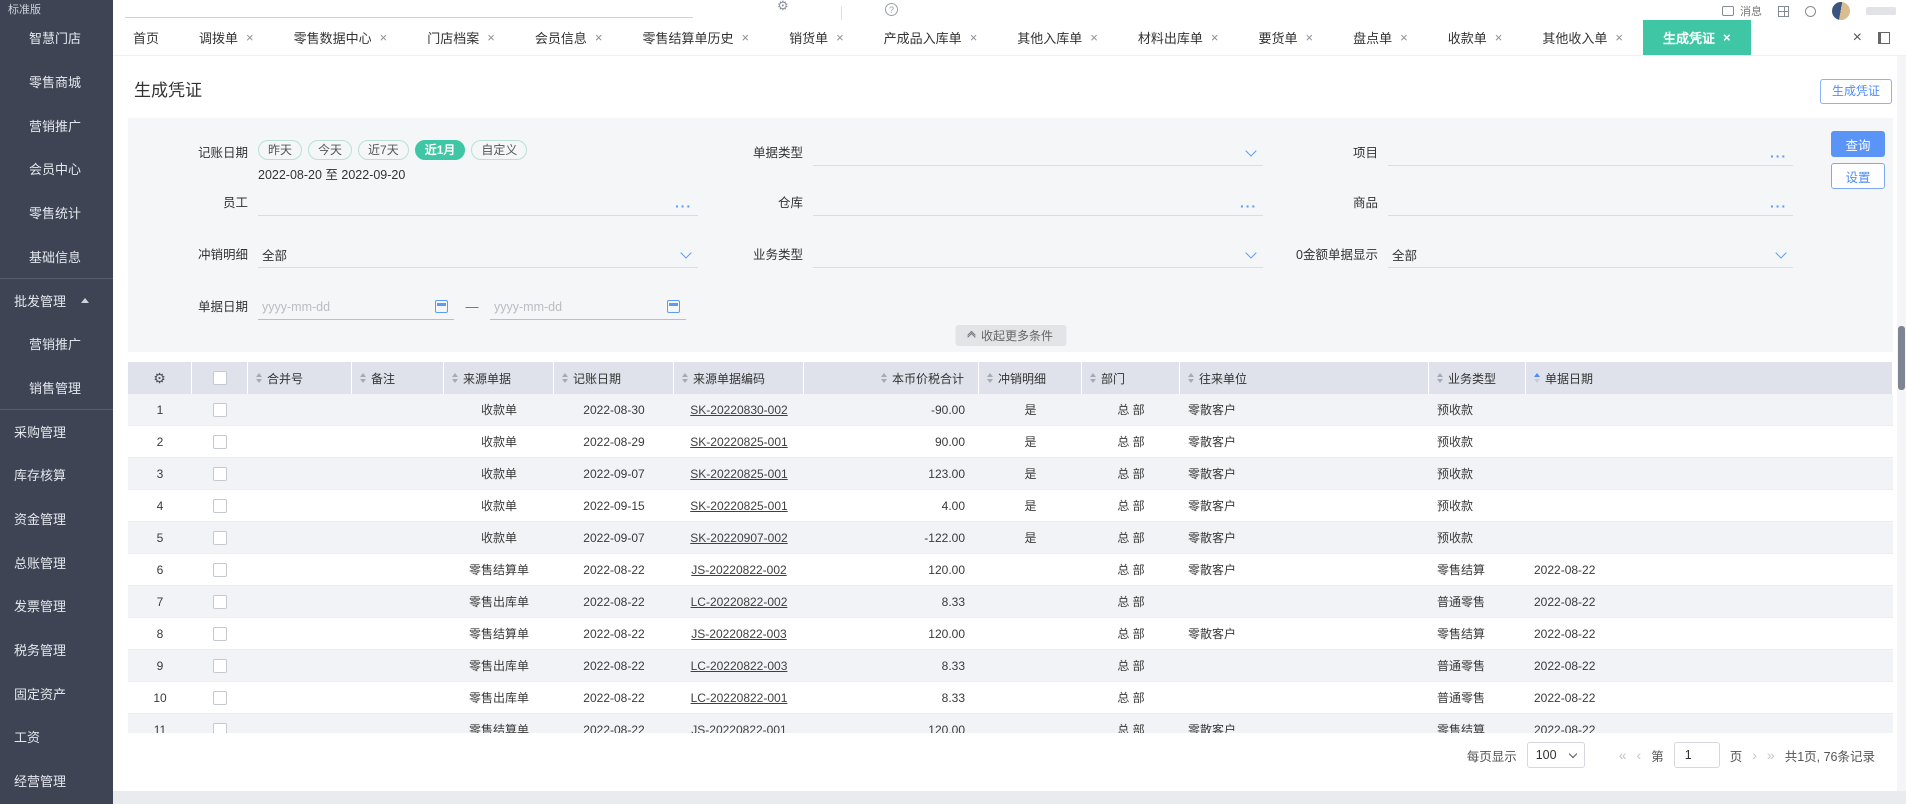 The height and width of the screenshot is (804, 1906). I want to click on warehouse-picker, so click(1038, 203).